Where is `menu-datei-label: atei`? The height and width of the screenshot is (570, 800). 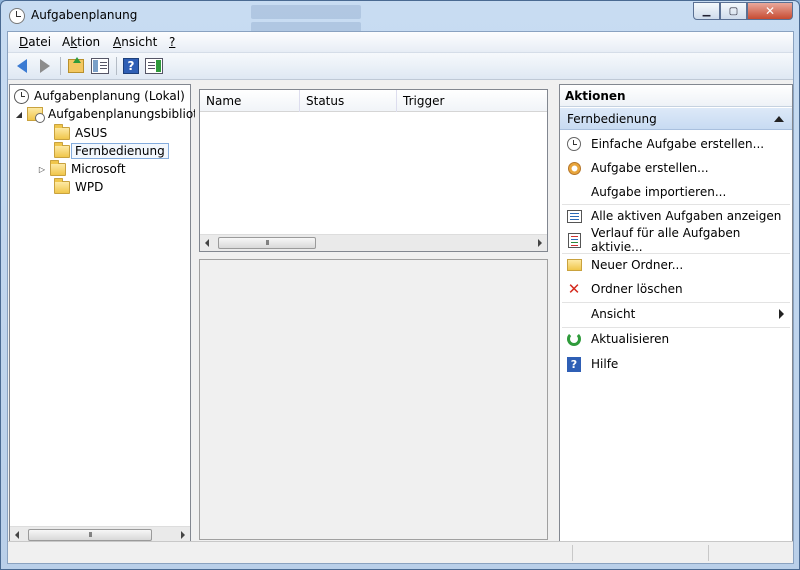
menu-datei-label: atei is located at coordinates (40, 42).